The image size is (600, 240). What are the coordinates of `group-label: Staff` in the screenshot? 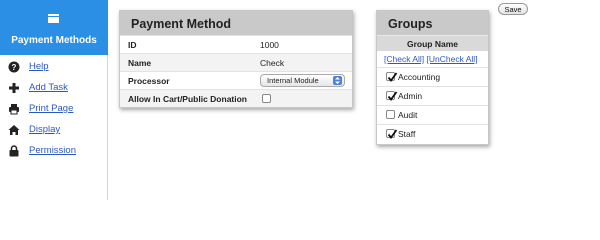 It's located at (407, 134).